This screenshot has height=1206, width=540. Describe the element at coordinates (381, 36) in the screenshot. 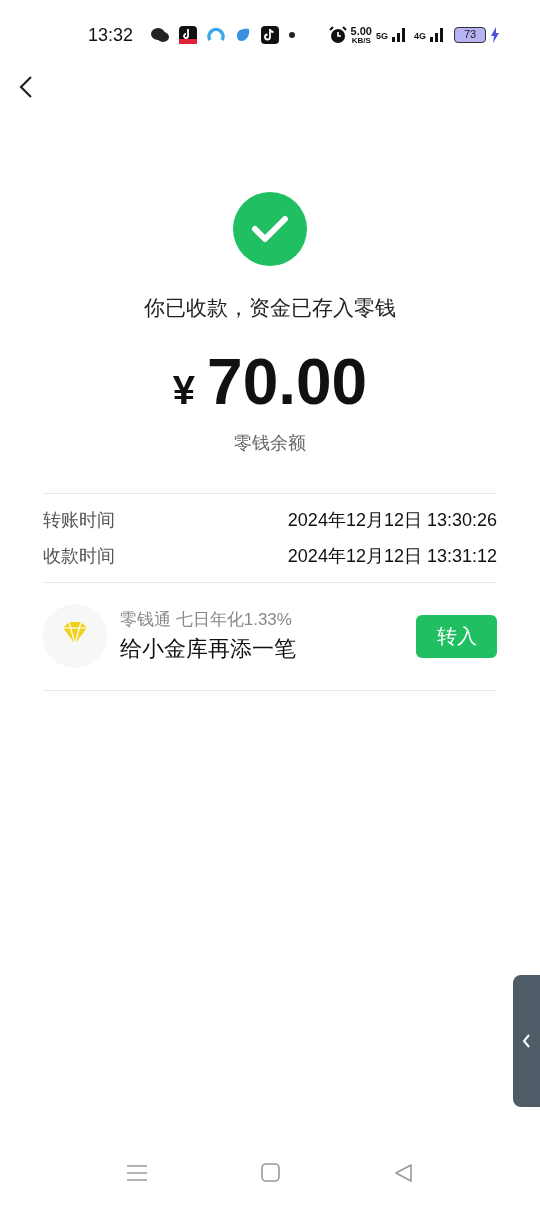

I see `network-label: 5G` at that location.